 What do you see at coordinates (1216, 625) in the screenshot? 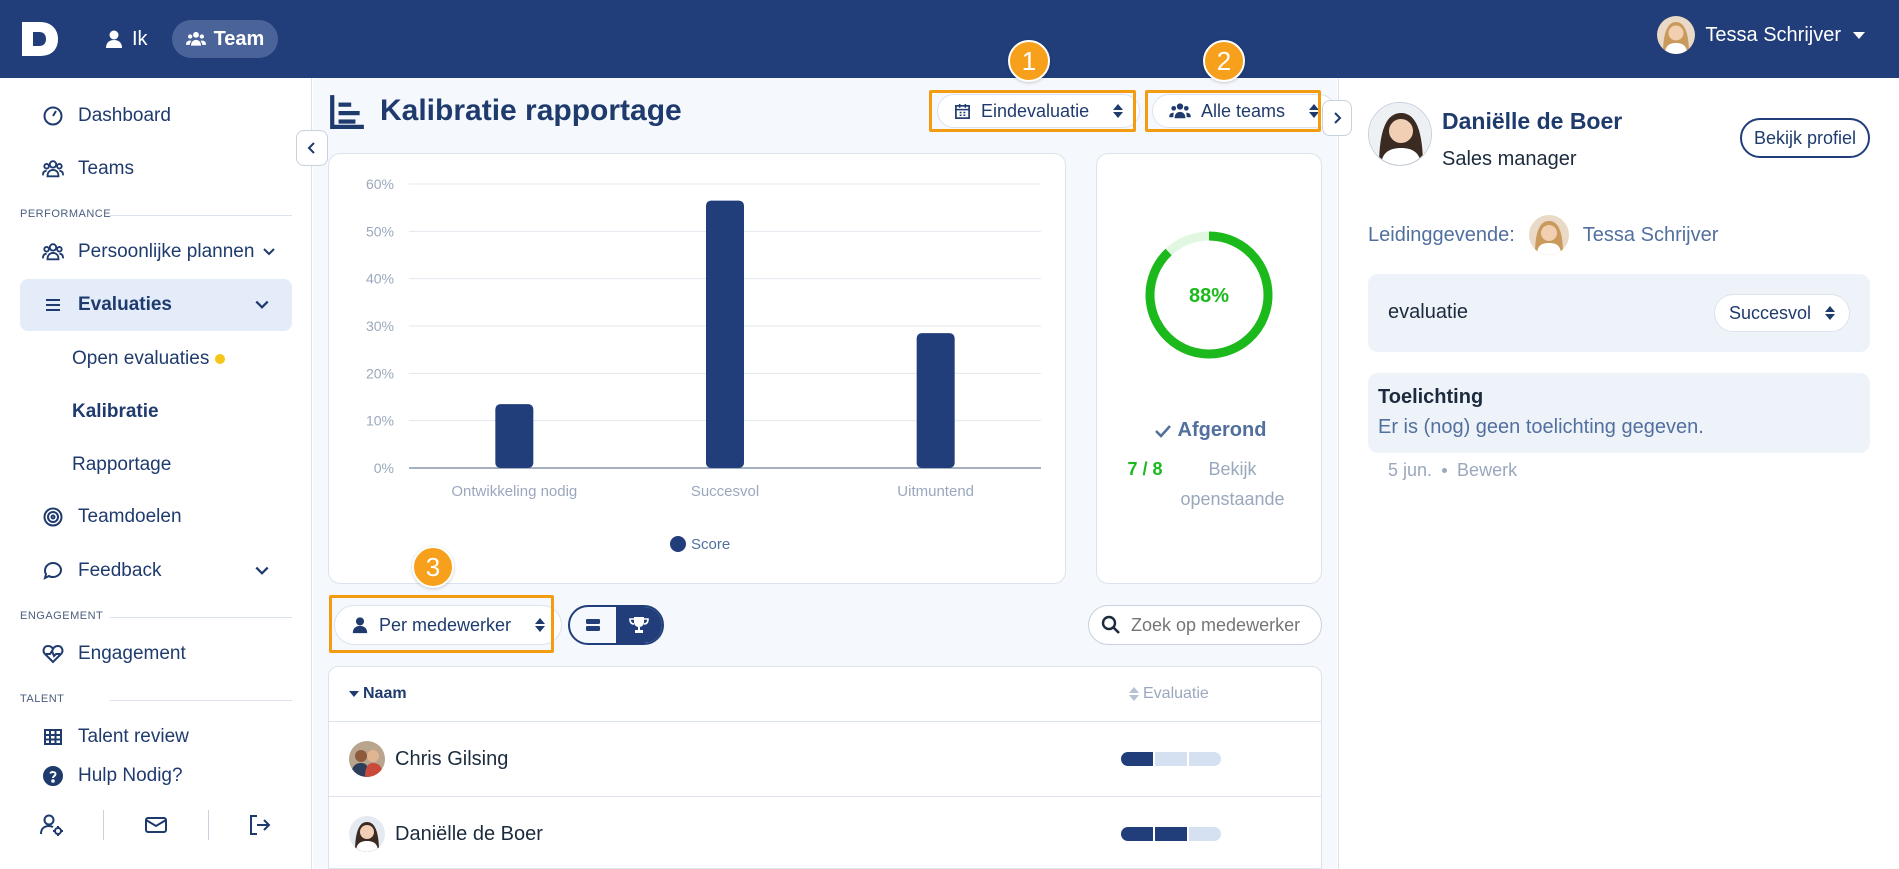
I see `search-input` at bounding box center [1216, 625].